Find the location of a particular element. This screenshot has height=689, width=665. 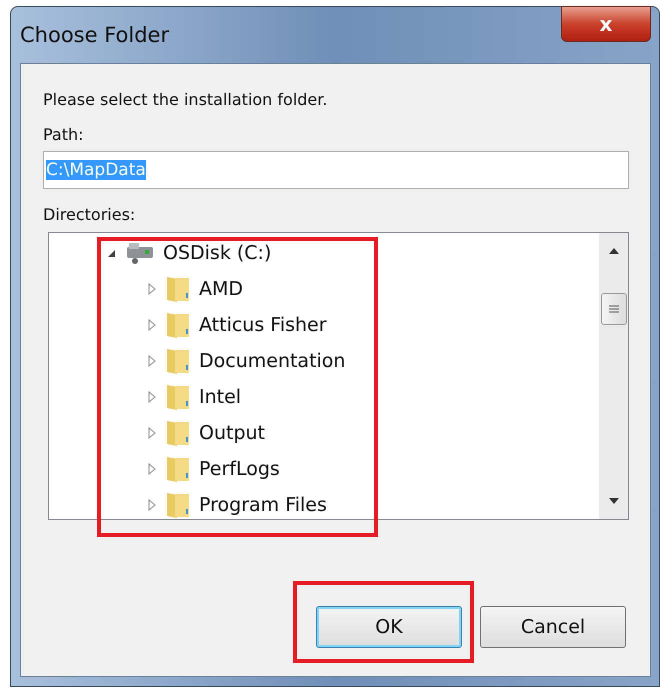

tree-item: Output is located at coordinates (232, 433).